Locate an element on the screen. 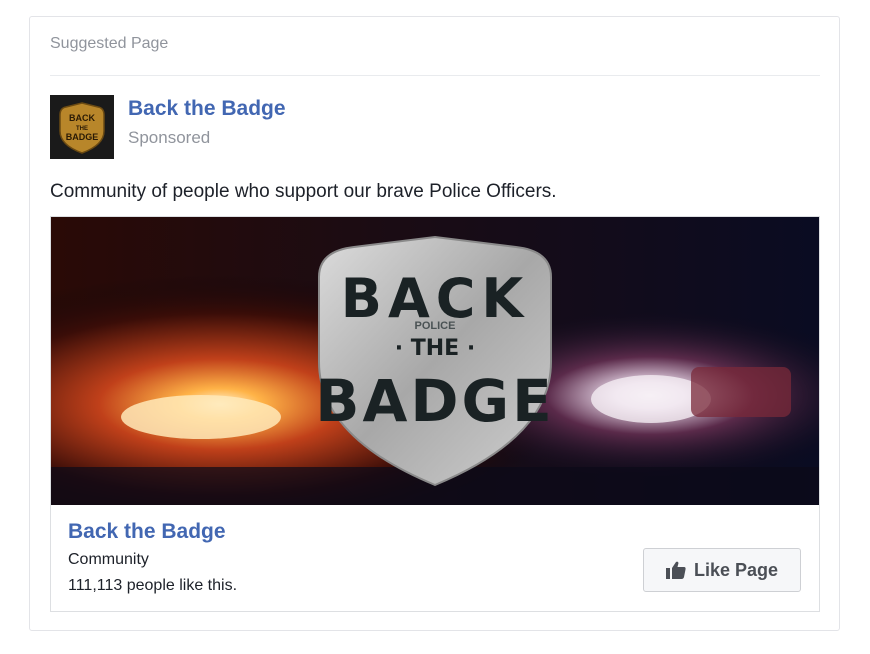 This screenshot has width=870, height=654. thumbs-up-icon is located at coordinates (675, 570).